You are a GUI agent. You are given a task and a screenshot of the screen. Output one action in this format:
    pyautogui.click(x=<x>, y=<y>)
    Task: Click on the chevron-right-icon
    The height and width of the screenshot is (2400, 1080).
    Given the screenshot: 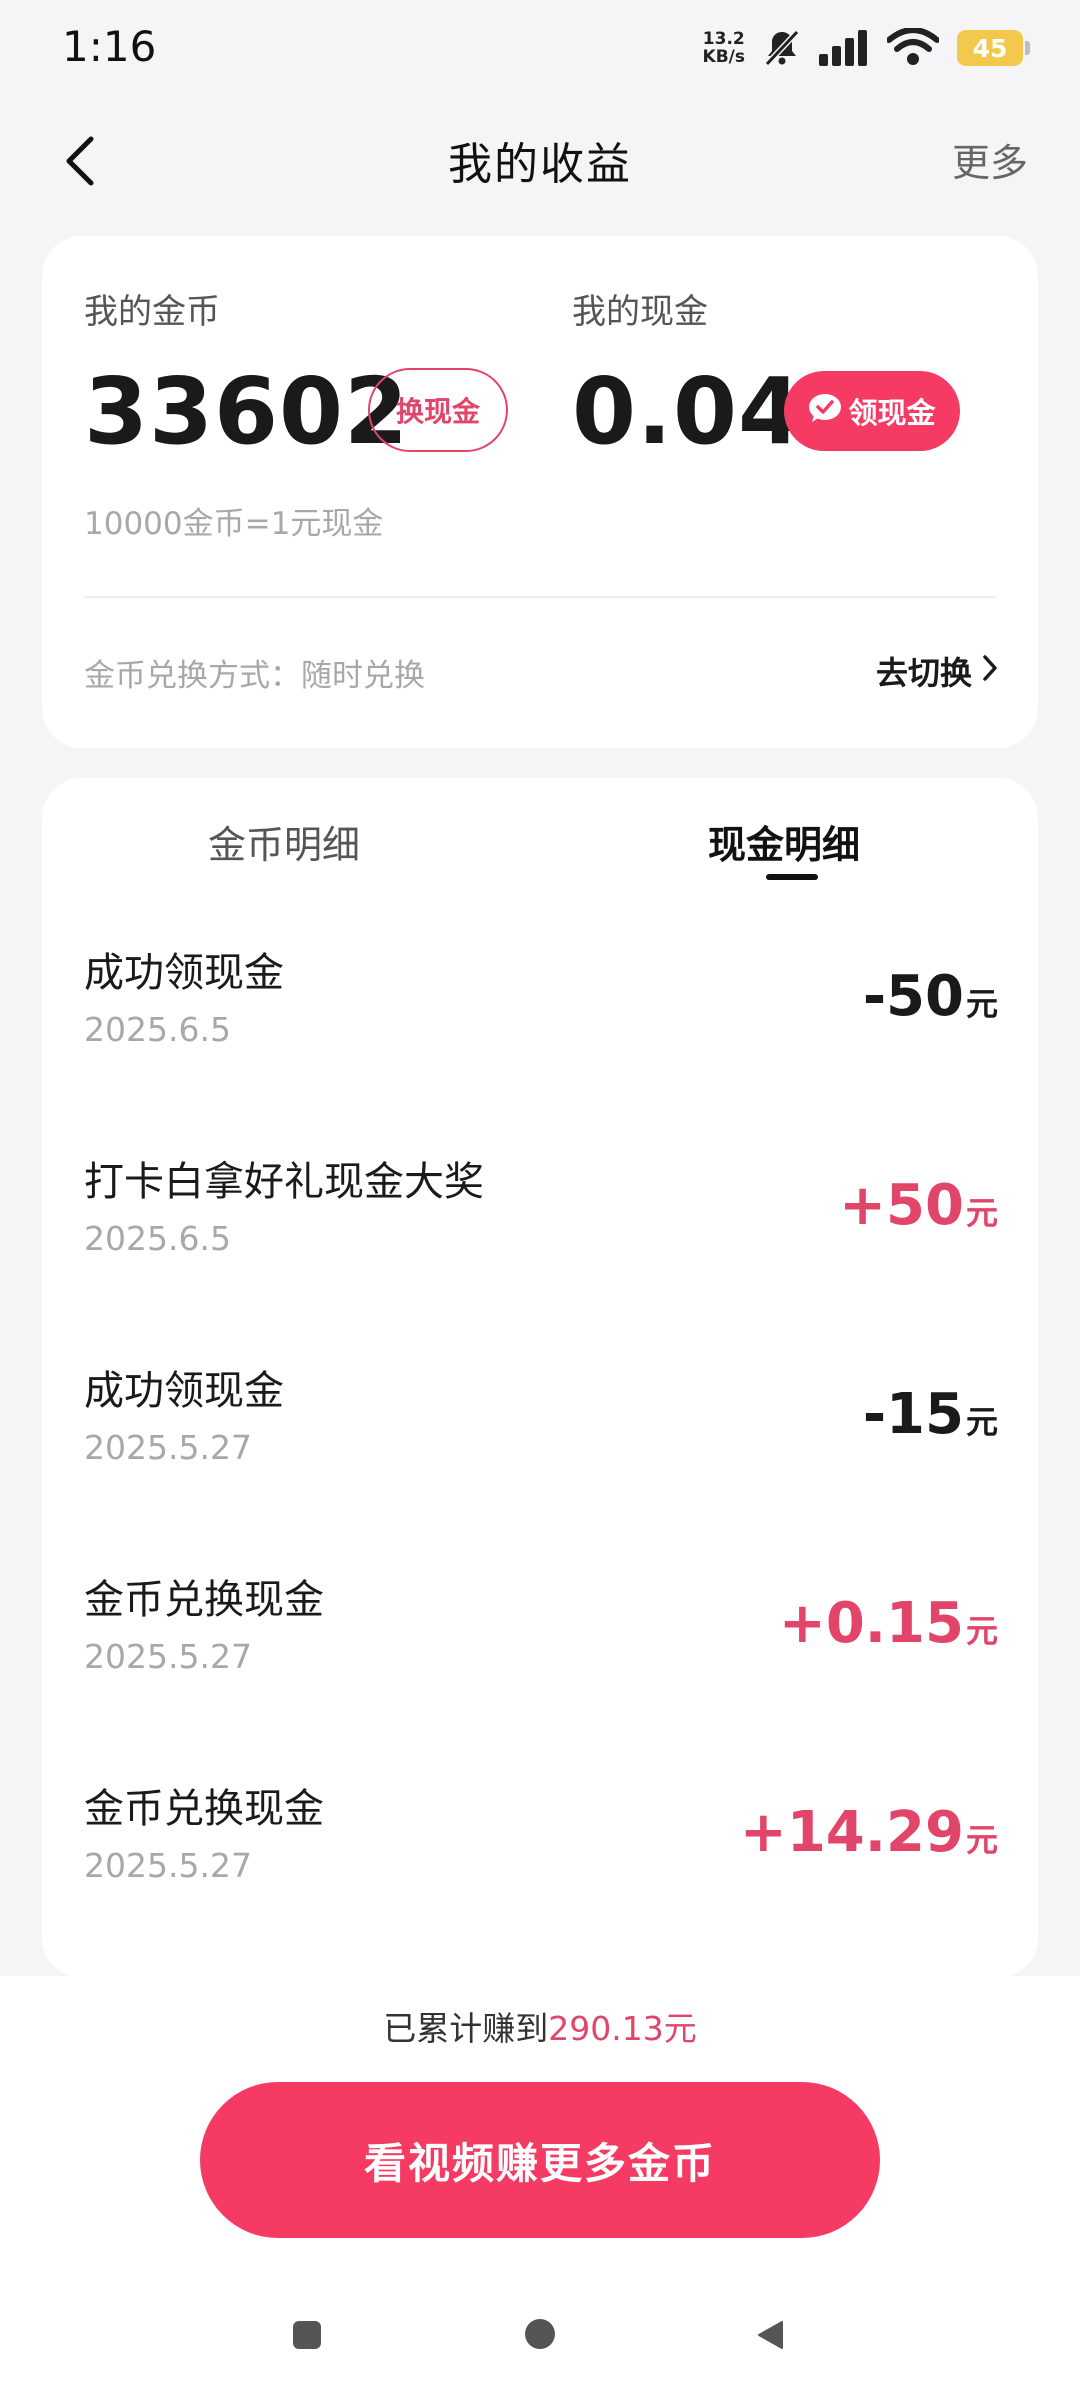 What is the action you would take?
    pyautogui.click(x=990, y=671)
    